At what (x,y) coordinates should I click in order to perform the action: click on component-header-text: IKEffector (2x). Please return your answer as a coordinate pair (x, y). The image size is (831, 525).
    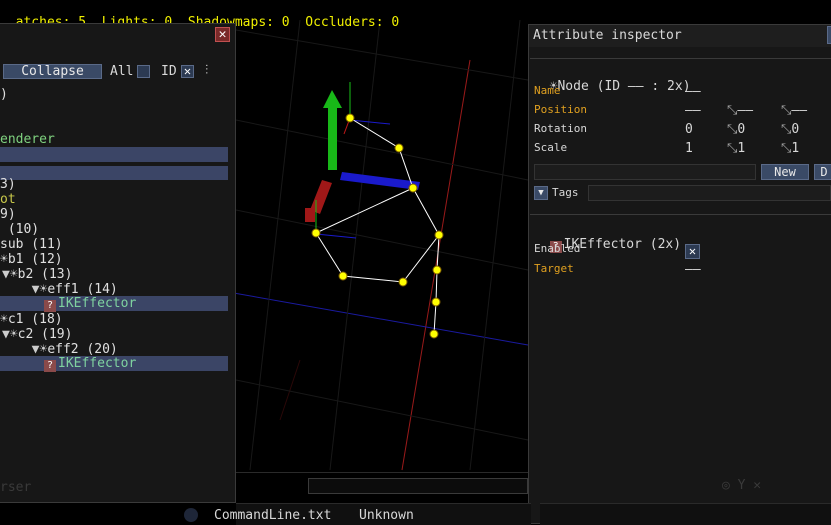
    Looking at the image, I should click on (622, 244).